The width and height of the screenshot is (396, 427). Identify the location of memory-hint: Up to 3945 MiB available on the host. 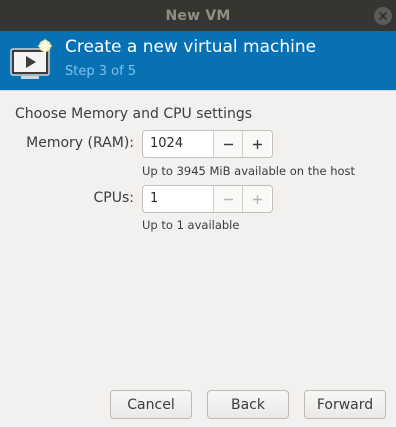
(249, 171).